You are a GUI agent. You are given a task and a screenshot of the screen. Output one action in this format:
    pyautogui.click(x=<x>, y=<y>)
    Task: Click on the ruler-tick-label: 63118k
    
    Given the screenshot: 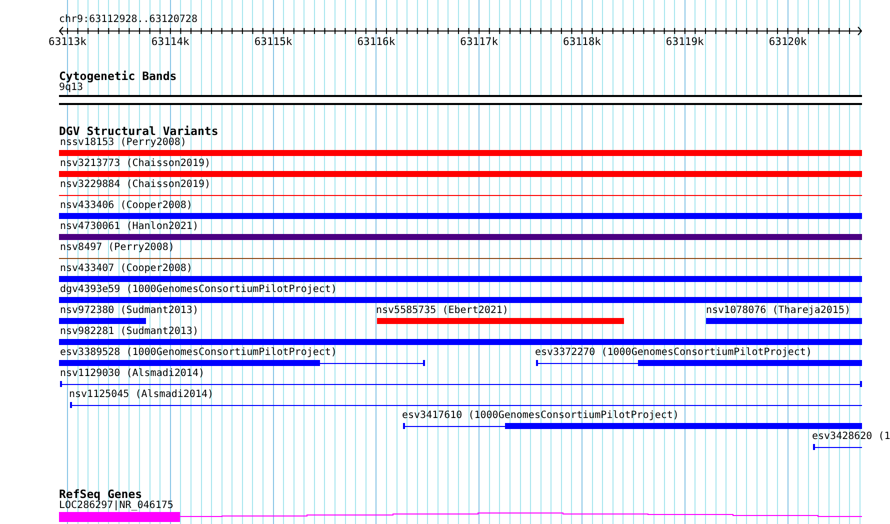 What is the action you would take?
    pyautogui.click(x=582, y=42)
    